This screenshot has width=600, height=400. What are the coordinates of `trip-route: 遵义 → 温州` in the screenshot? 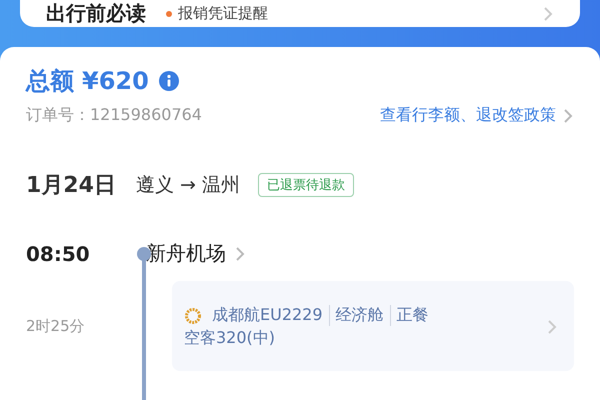 It's located at (188, 185).